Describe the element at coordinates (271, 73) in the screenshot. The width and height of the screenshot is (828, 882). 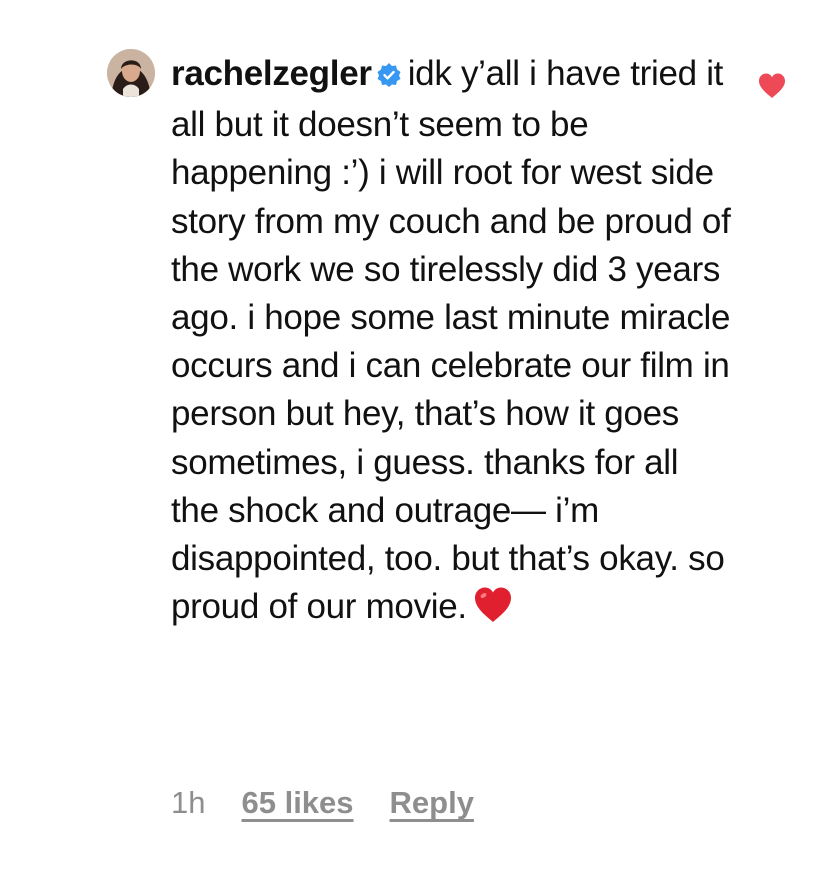
I see `username-link: rachelzegler` at that location.